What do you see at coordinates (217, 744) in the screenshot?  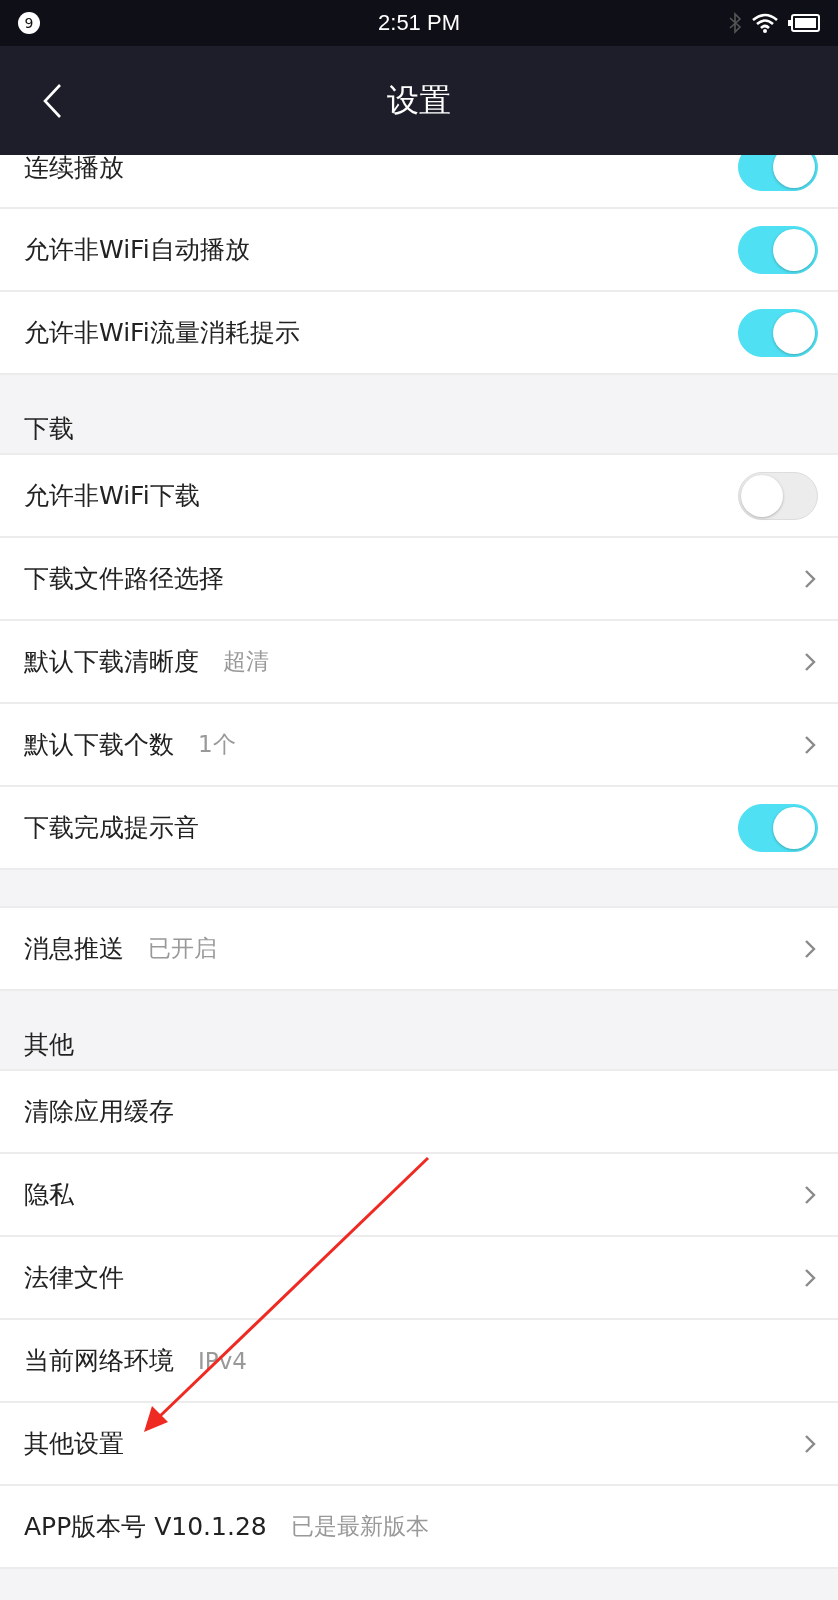 I see `row-value: 1个` at bounding box center [217, 744].